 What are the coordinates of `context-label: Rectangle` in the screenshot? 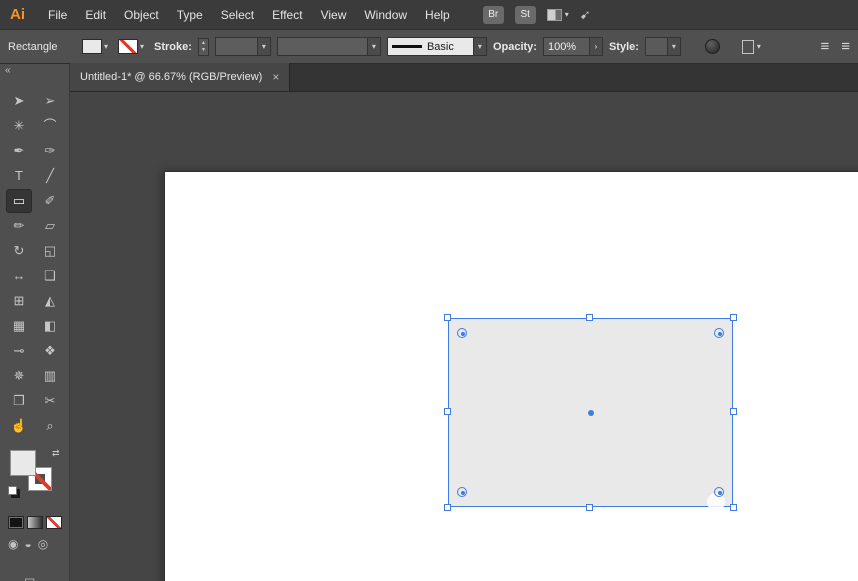 It's located at (33, 46).